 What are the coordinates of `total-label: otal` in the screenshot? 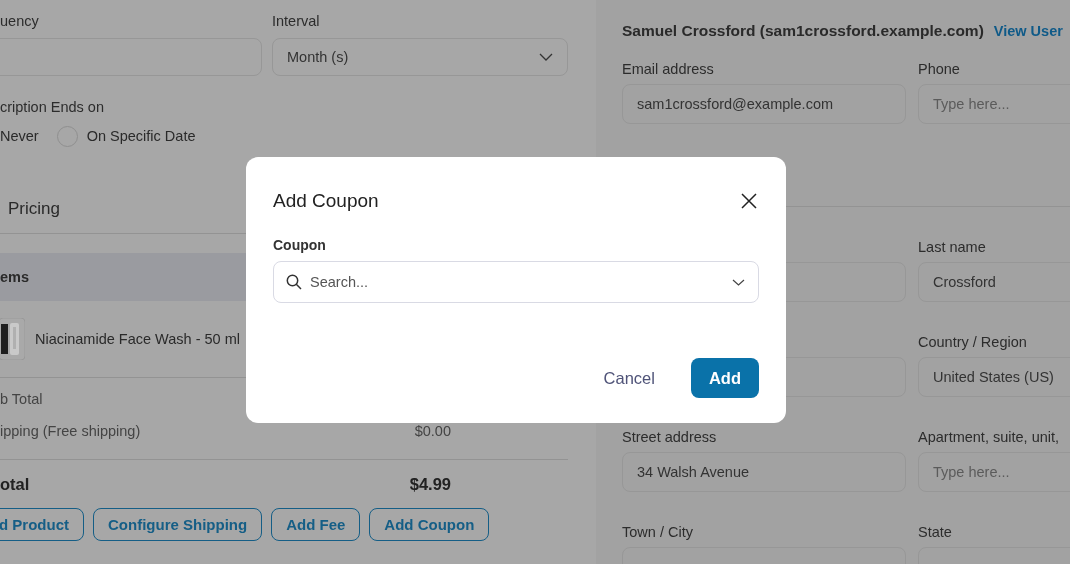 It's located at (15, 484).